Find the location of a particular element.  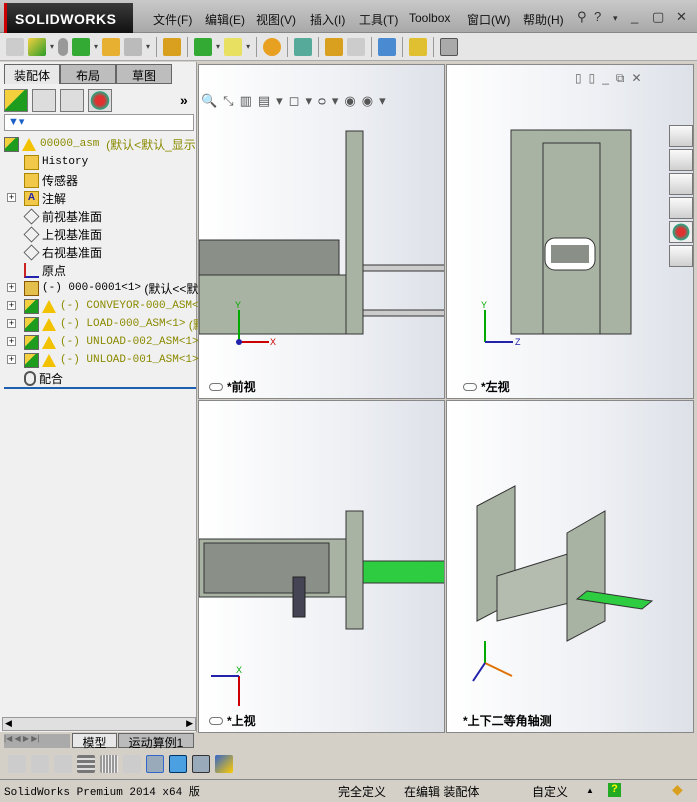

tree-item-front-plane: 前视基准面 is located at coordinates (62, 216).